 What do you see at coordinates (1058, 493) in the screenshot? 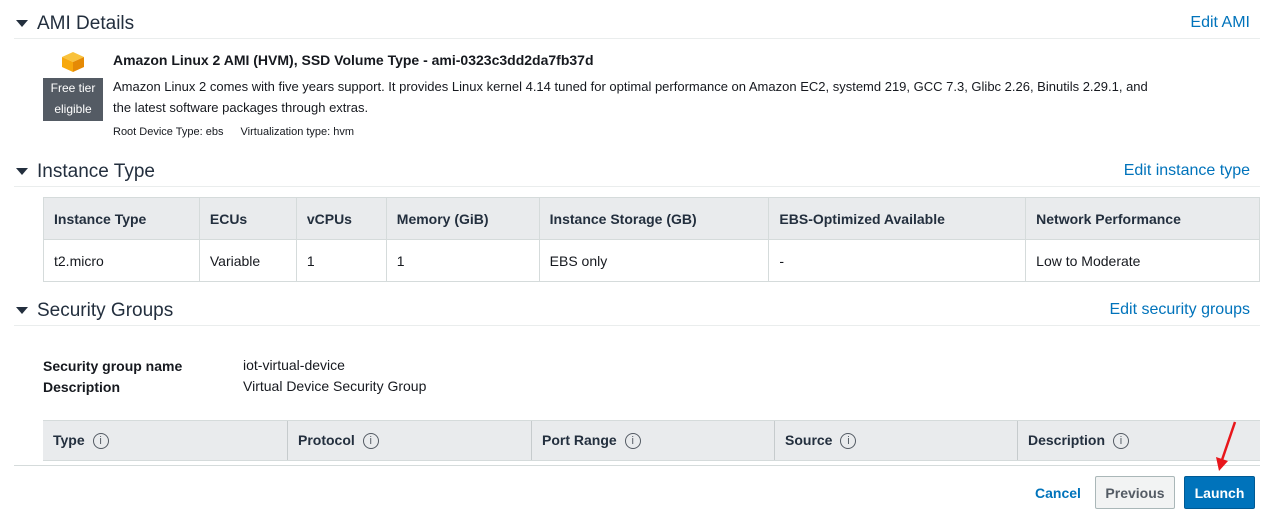
I see `cancel-link: Cancel` at bounding box center [1058, 493].